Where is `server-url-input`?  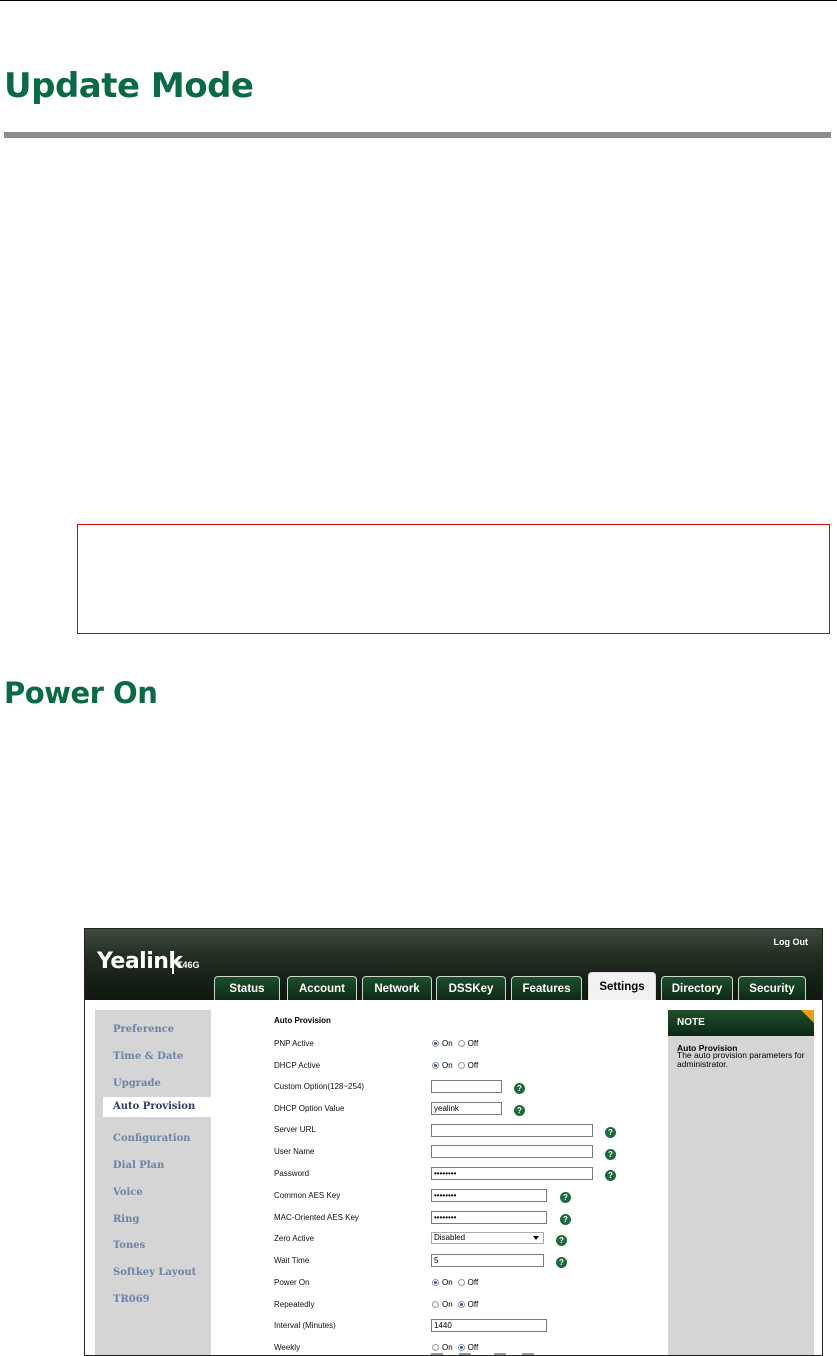 server-url-input is located at coordinates (512, 1130).